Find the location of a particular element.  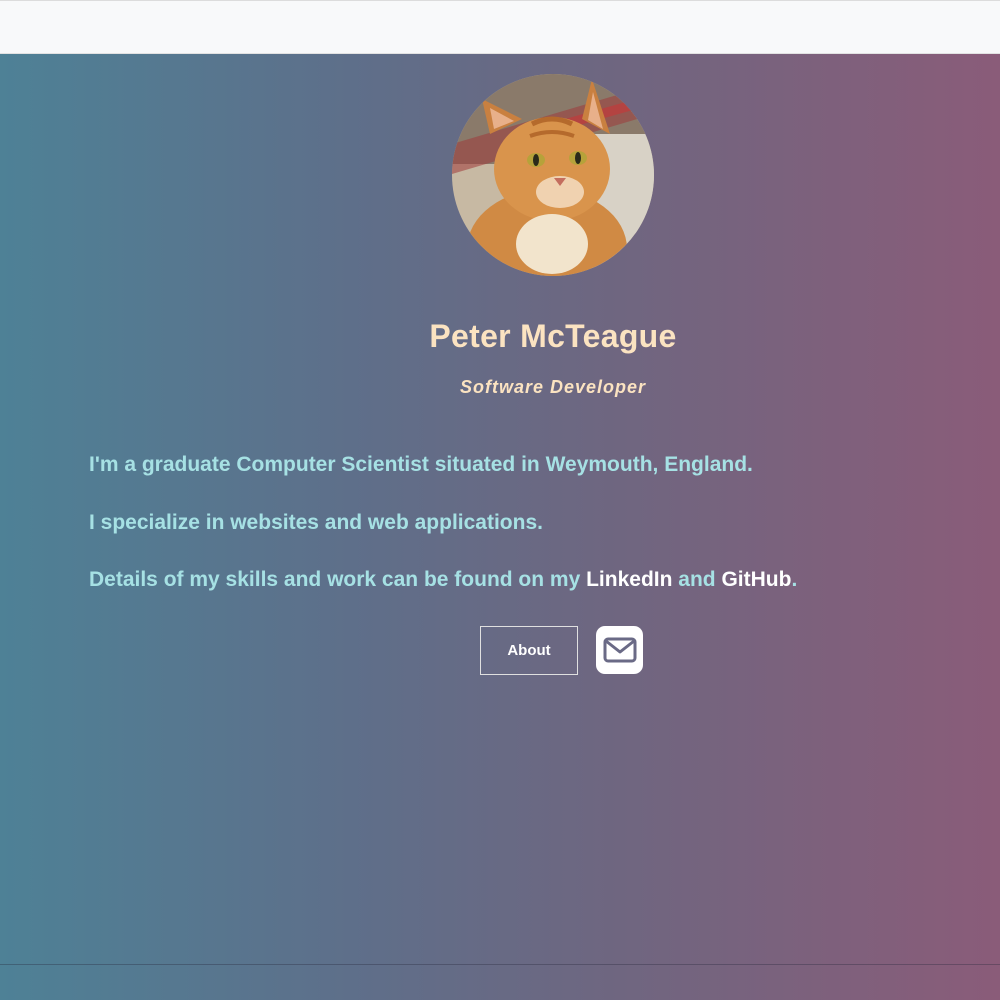

footer-divider is located at coordinates (500, 964).